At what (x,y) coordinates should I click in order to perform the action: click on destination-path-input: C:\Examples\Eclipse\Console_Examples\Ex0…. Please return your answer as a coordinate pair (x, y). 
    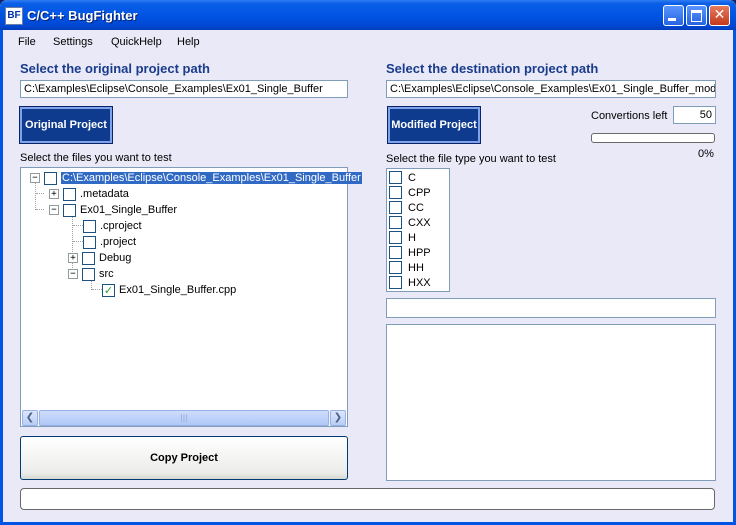
    Looking at the image, I should click on (551, 89).